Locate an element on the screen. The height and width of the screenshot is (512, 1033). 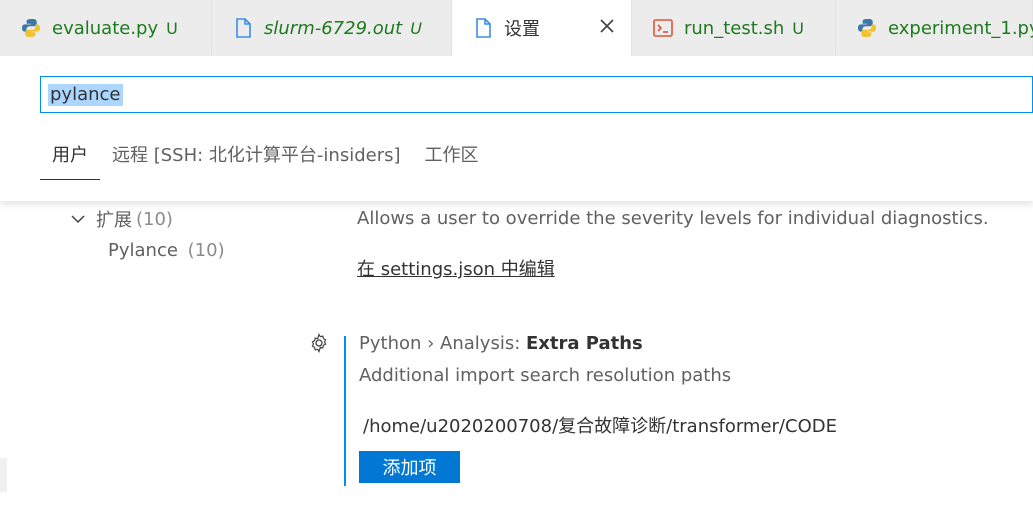
scrollbar-edge is located at coordinates (3, 475).